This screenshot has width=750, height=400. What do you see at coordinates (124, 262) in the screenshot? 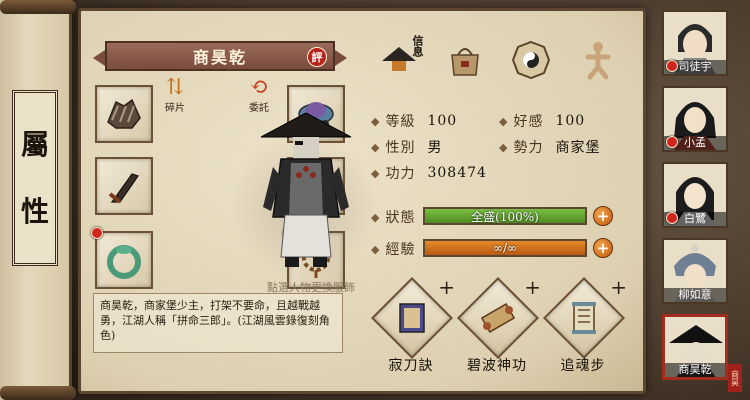
I see `jade-ring-icon` at bounding box center [124, 262].